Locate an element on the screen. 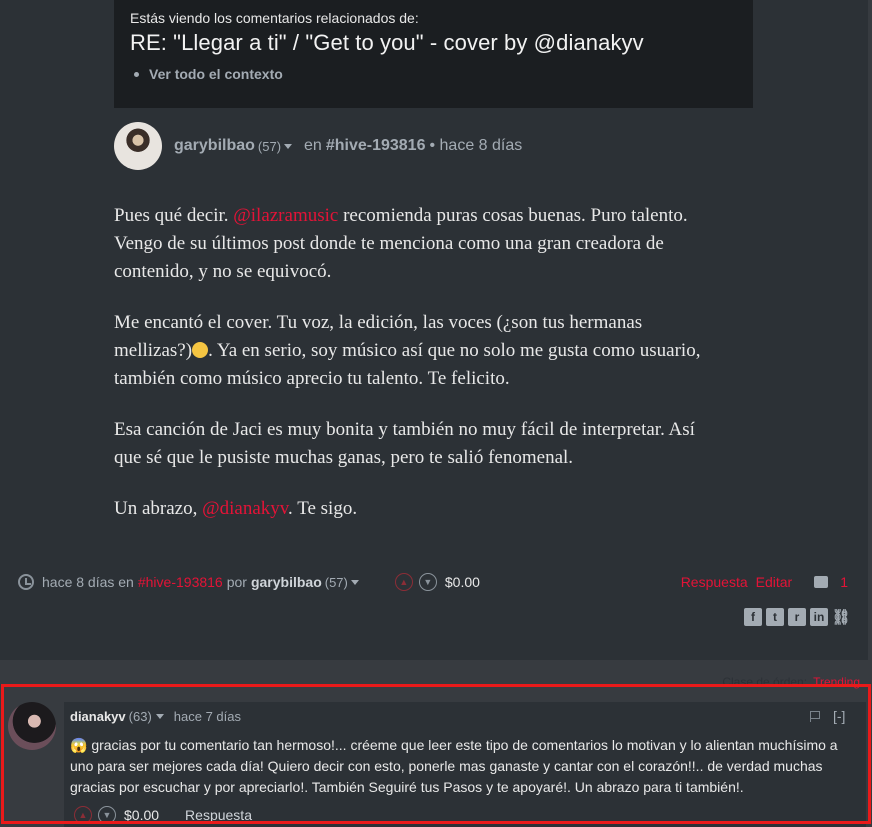 This screenshot has width=872, height=827. context-list: Ver todo el contexto is located at coordinates (433, 74).